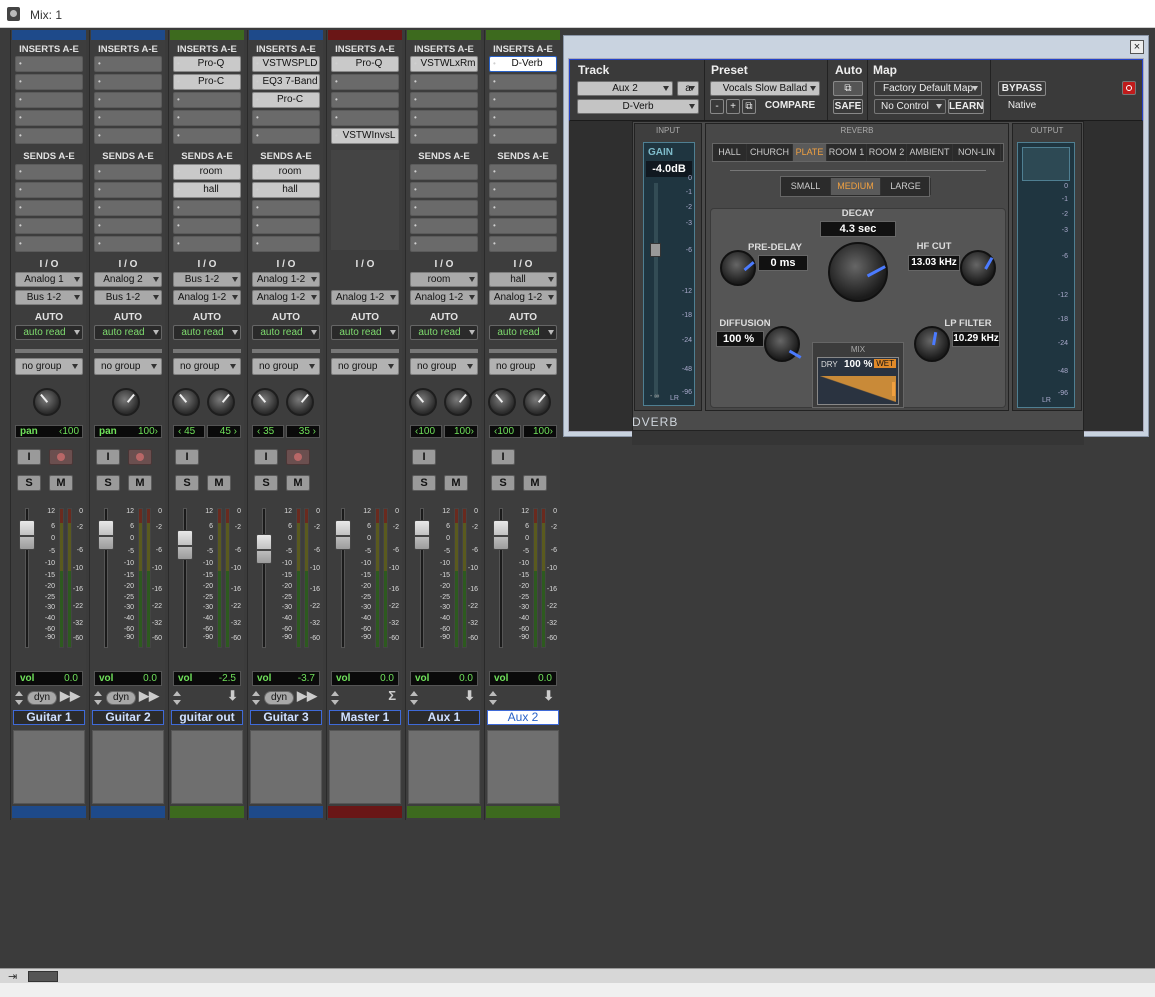 The height and width of the screenshot is (997, 1155). What do you see at coordinates (733, 106) in the screenshot?
I see `preset-next-button: +` at bounding box center [733, 106].